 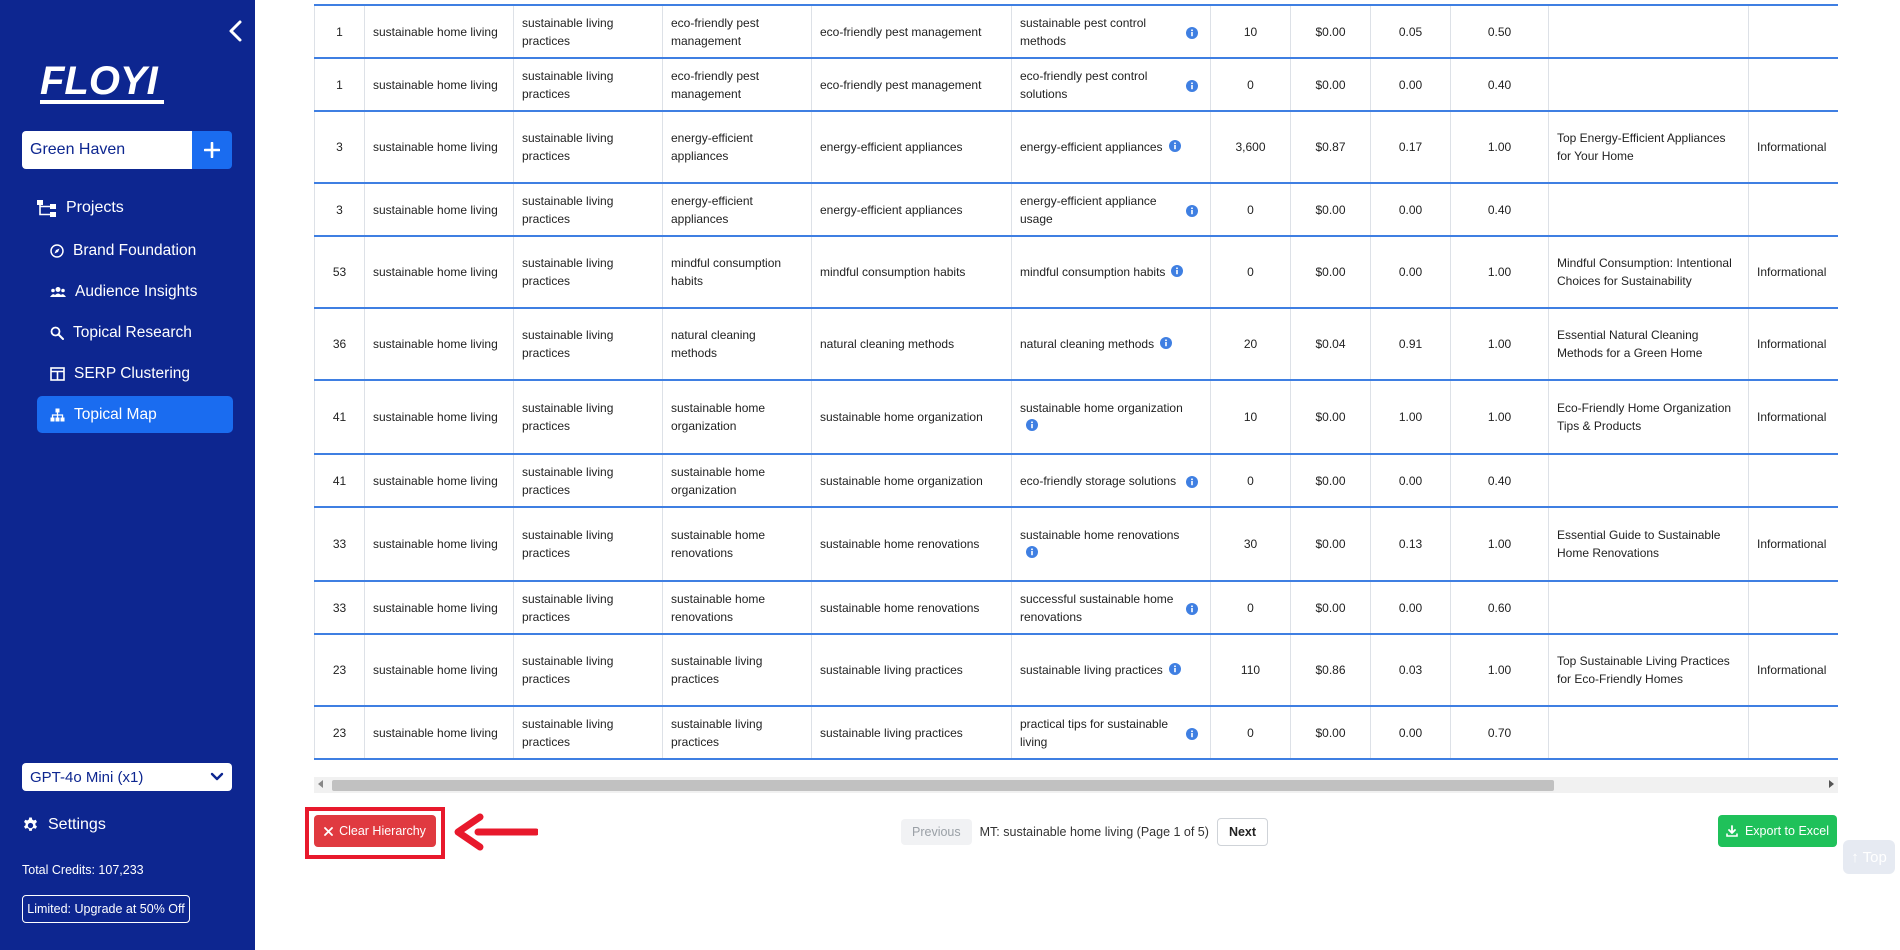 I want to click on cell-topic: energy-efficient appliances, so click(x=911, y=210).